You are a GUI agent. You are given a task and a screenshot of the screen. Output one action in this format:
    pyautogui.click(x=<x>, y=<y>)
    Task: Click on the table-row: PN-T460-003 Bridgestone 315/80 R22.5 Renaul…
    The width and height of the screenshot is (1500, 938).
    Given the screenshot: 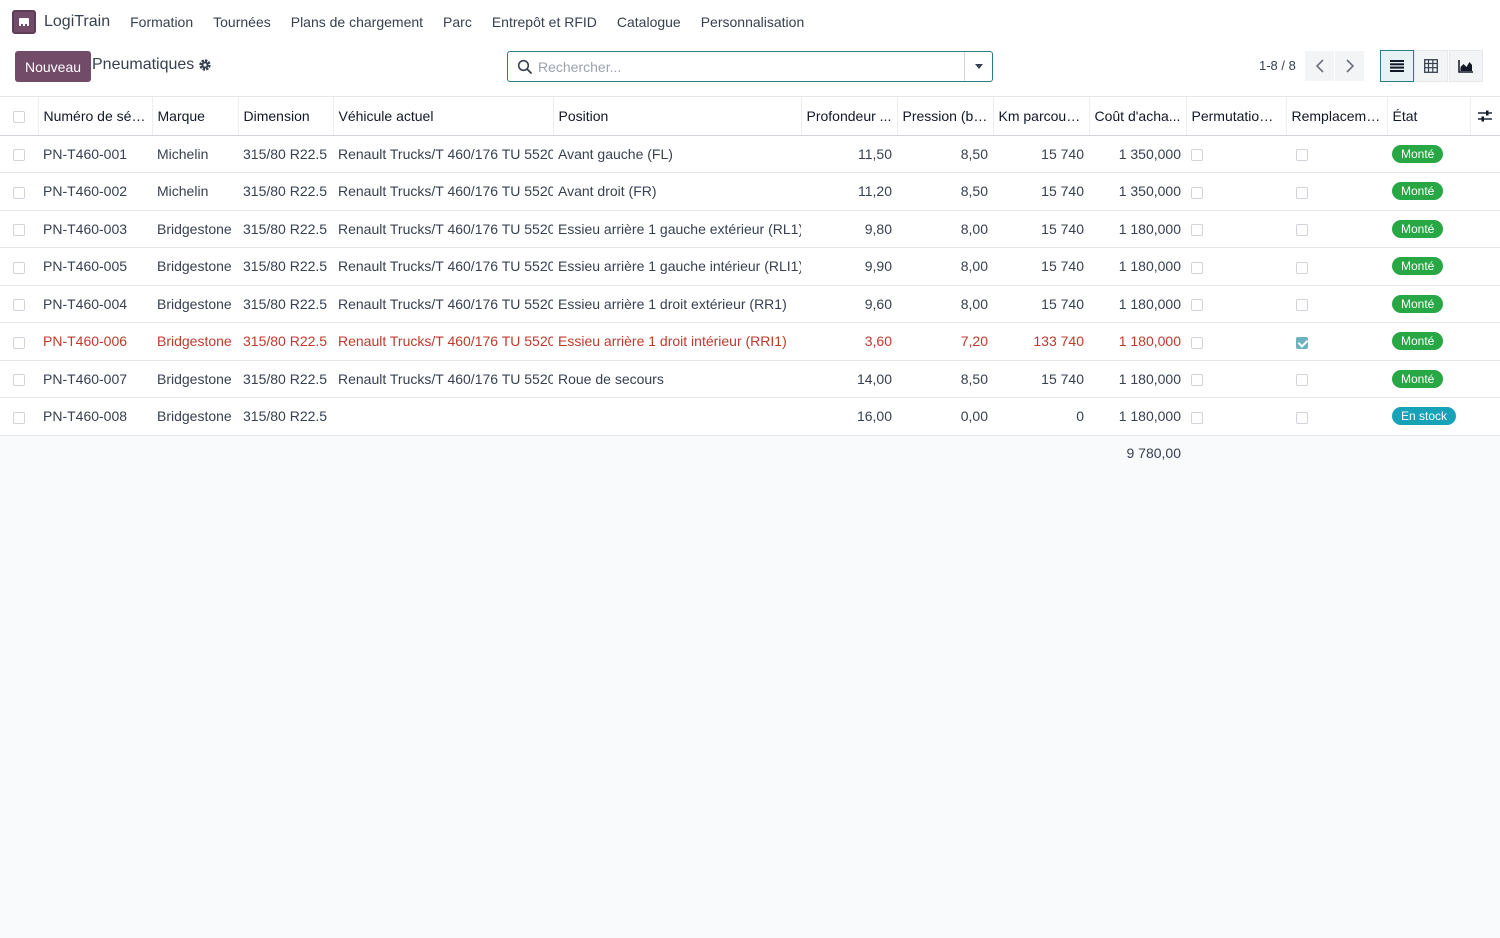 What is the action you would take?
    pyautogui.click(x=750, y=229)
    